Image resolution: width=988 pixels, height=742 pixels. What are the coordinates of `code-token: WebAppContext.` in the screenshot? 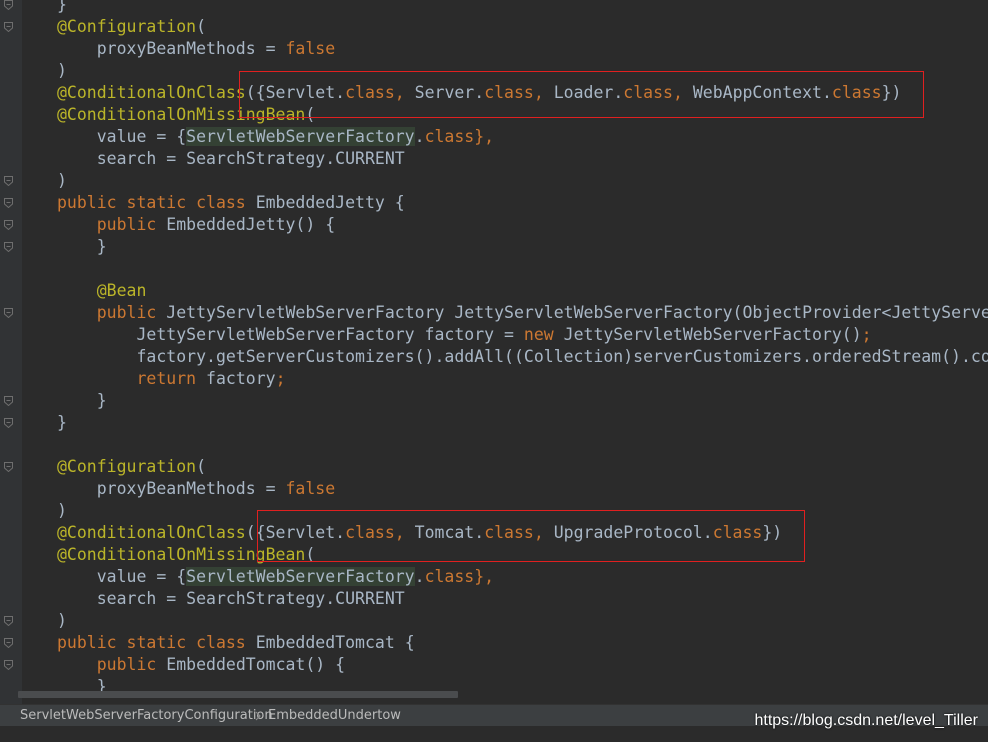 It's located at (762, 92).